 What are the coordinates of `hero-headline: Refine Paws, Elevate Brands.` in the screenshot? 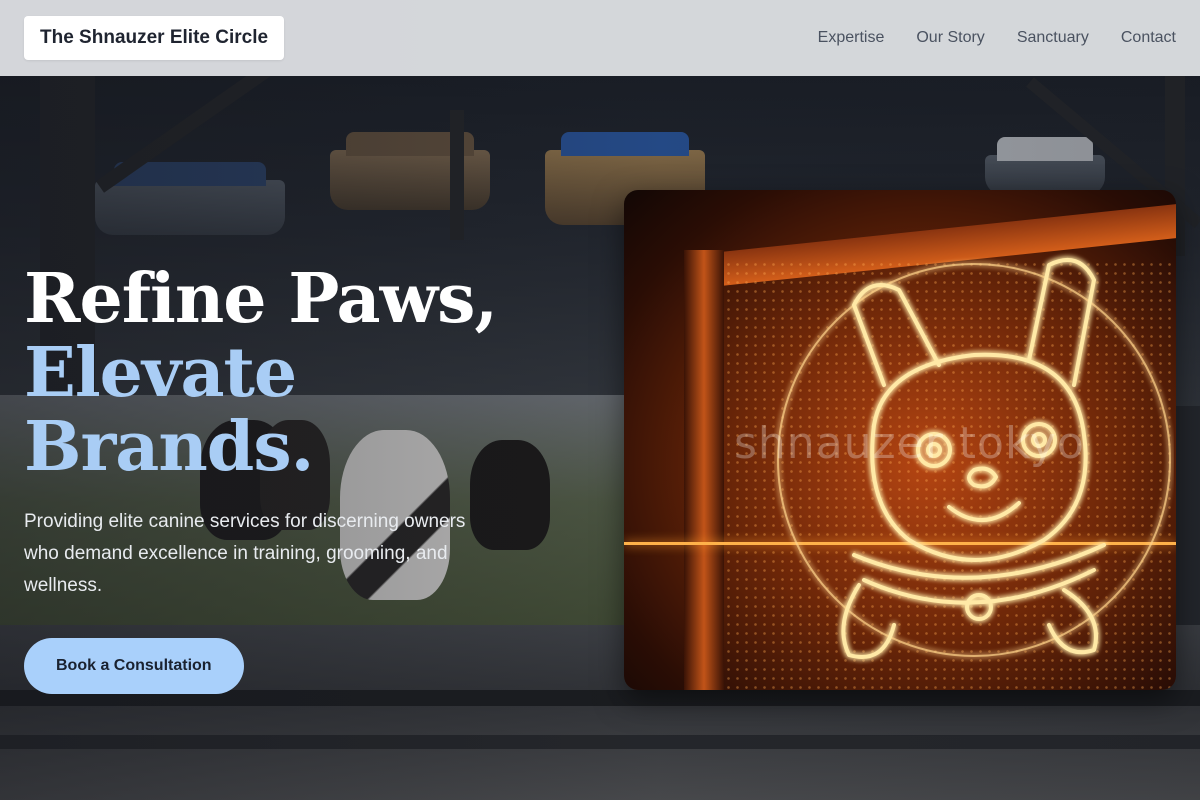 It's located at (314, 373).